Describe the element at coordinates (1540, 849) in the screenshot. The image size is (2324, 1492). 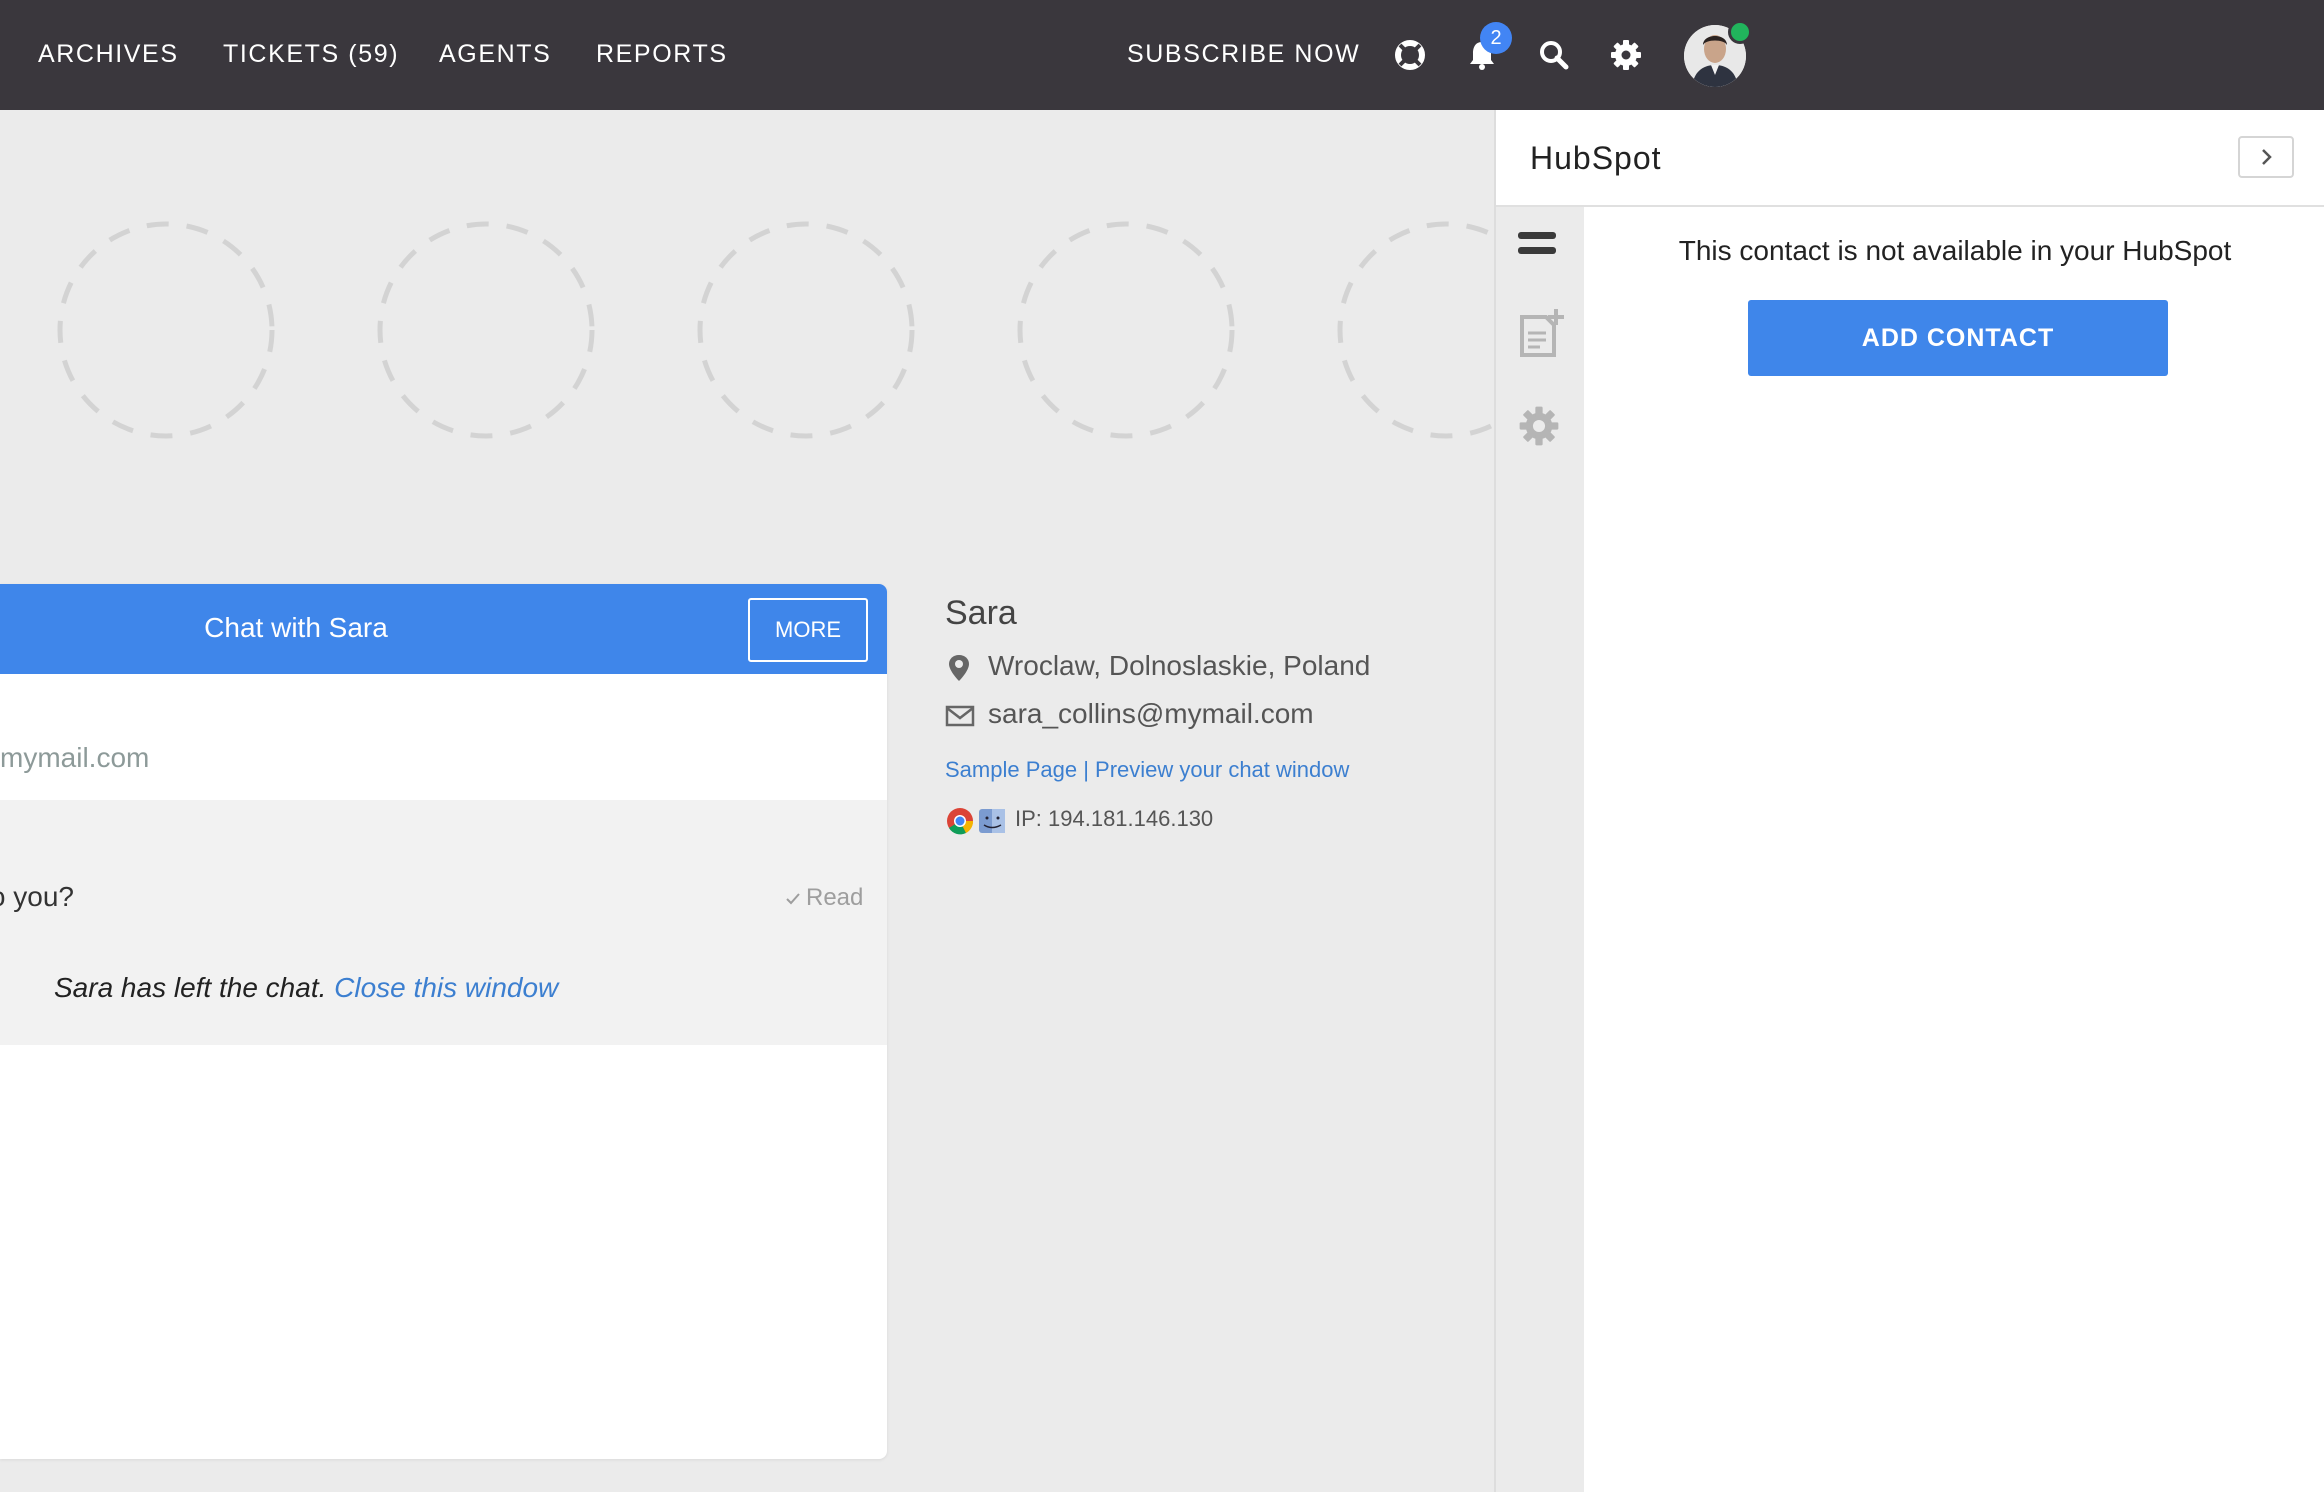
I see `hubspot-sidebar` at that location.